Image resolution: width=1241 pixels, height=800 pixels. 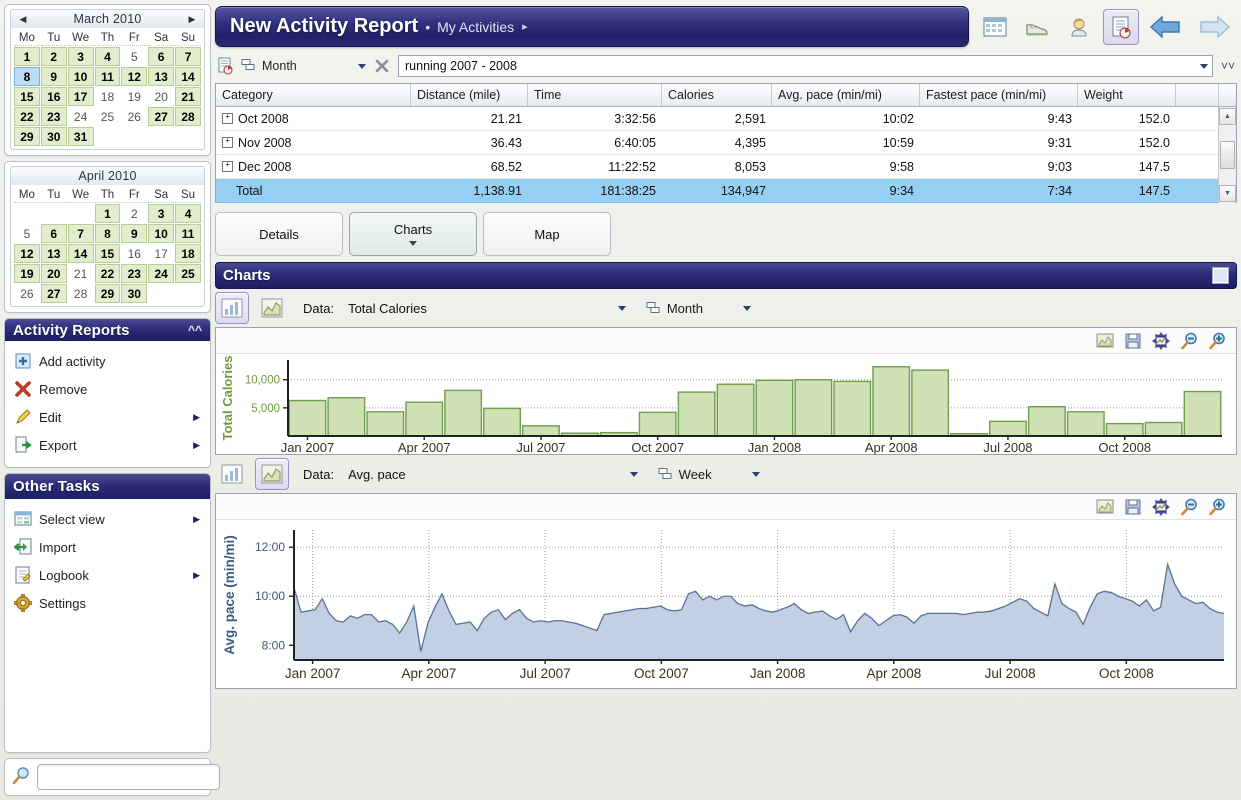 What do you see at coordinates (23, 19) in the screenshot?
I see `prev-month-icon: ◀` at bounding box center [23, 19].